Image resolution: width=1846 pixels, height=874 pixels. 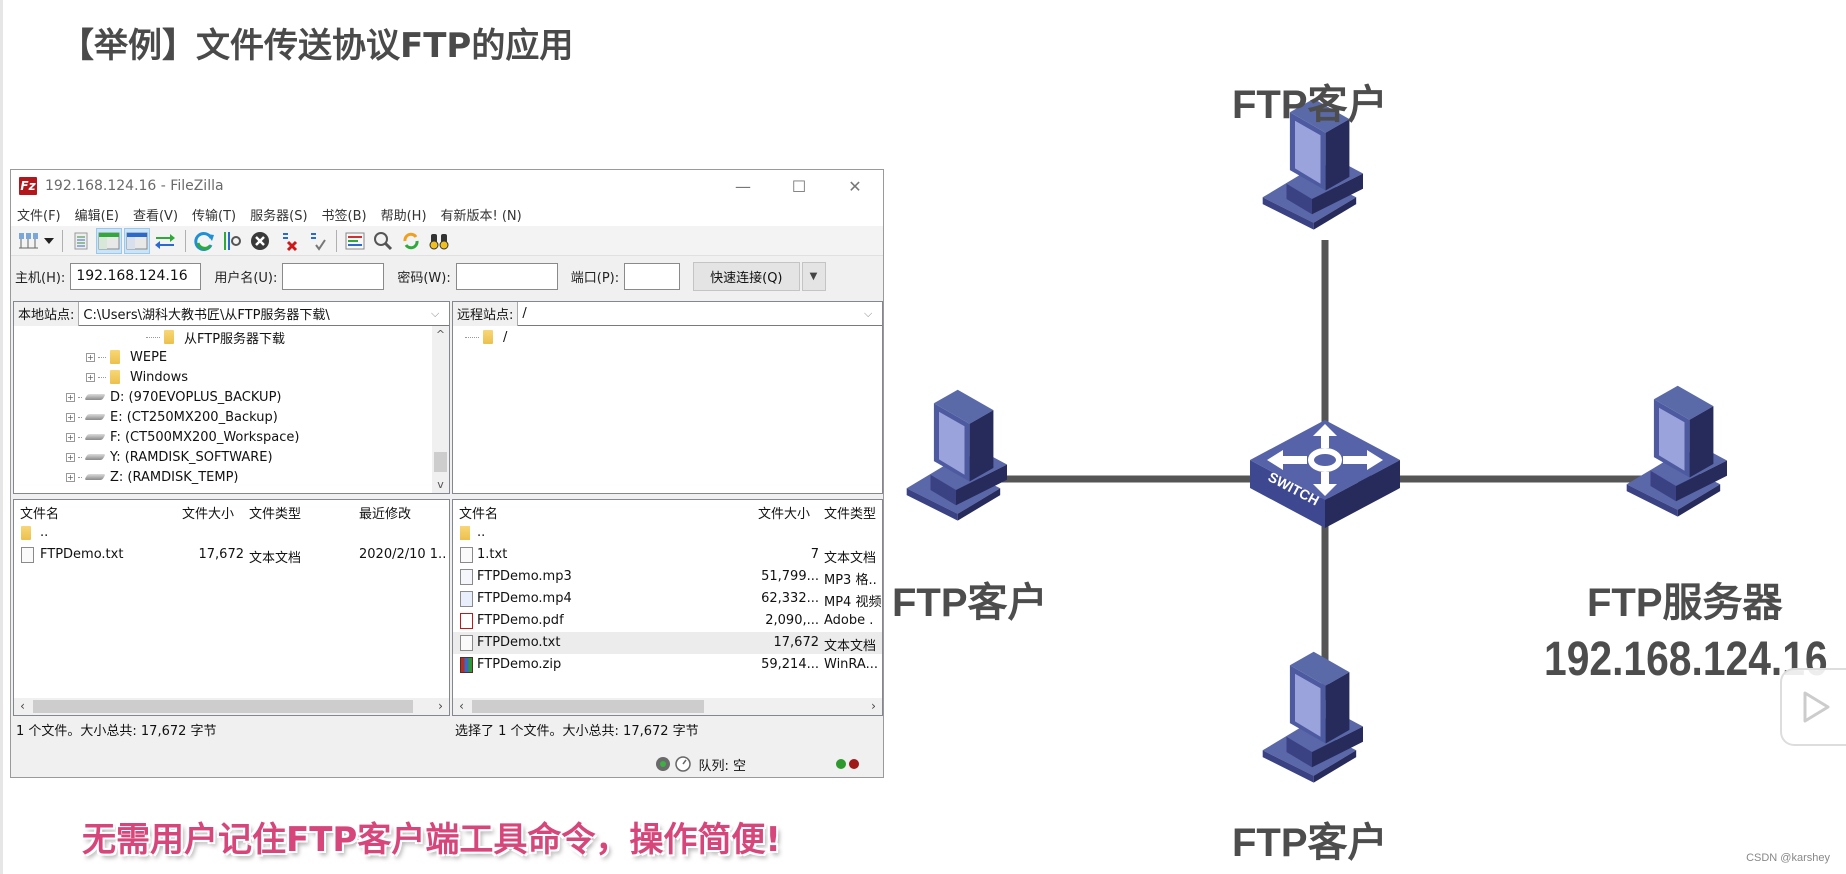 What do you see at coordinates (28, 186) in the screenshot?
I see `filezilla-logo-icon: Fz` at bounding box center [28, 186].